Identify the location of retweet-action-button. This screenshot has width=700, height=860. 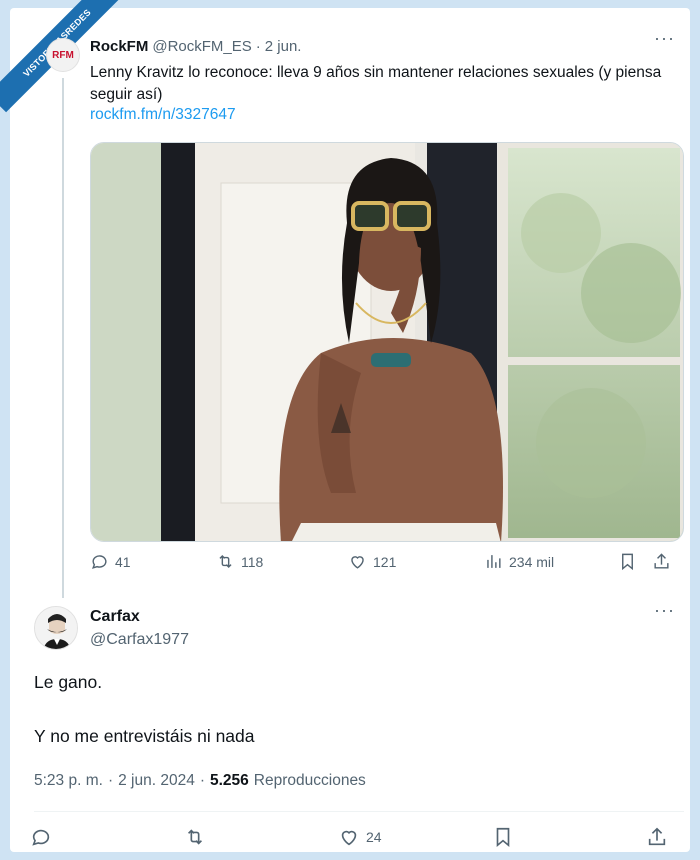
(195, 837).